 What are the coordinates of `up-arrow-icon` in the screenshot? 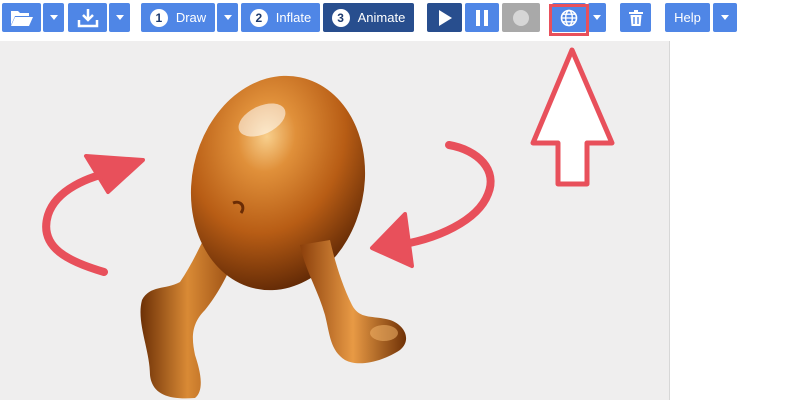 It's located at (572, 117).